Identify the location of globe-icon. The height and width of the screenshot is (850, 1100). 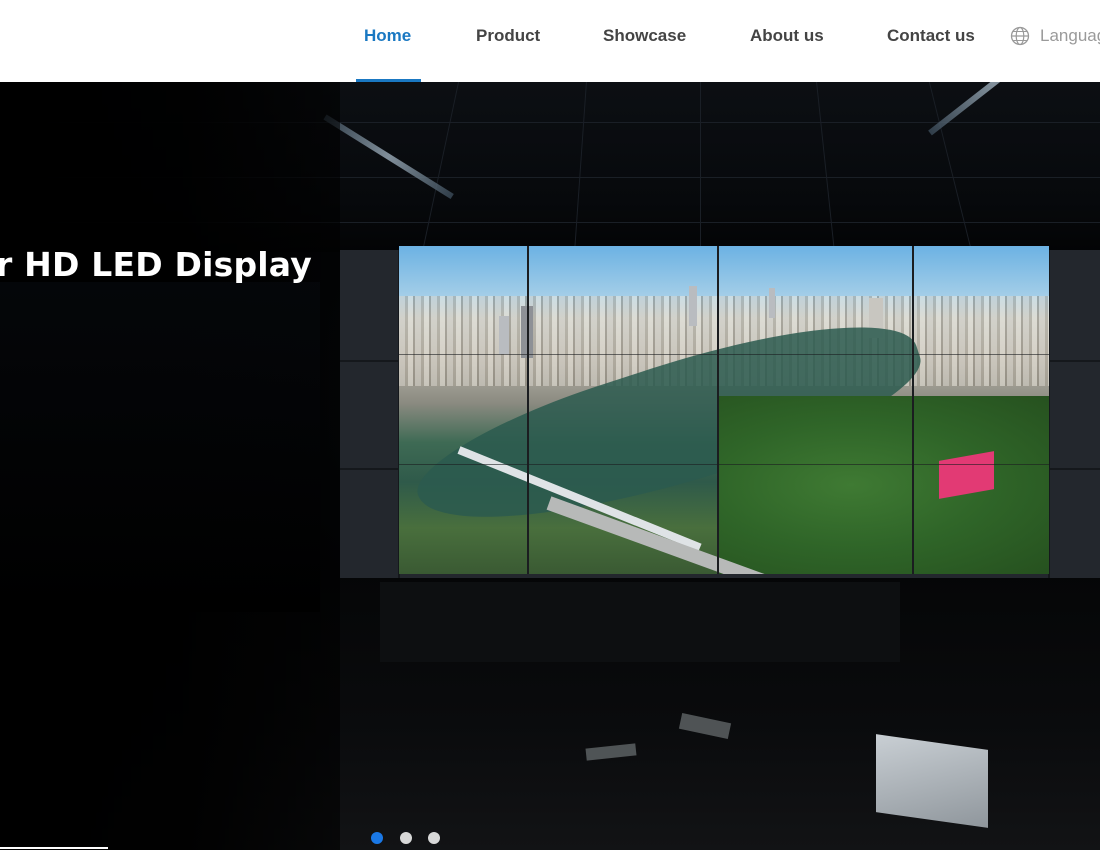
(1020, 36).